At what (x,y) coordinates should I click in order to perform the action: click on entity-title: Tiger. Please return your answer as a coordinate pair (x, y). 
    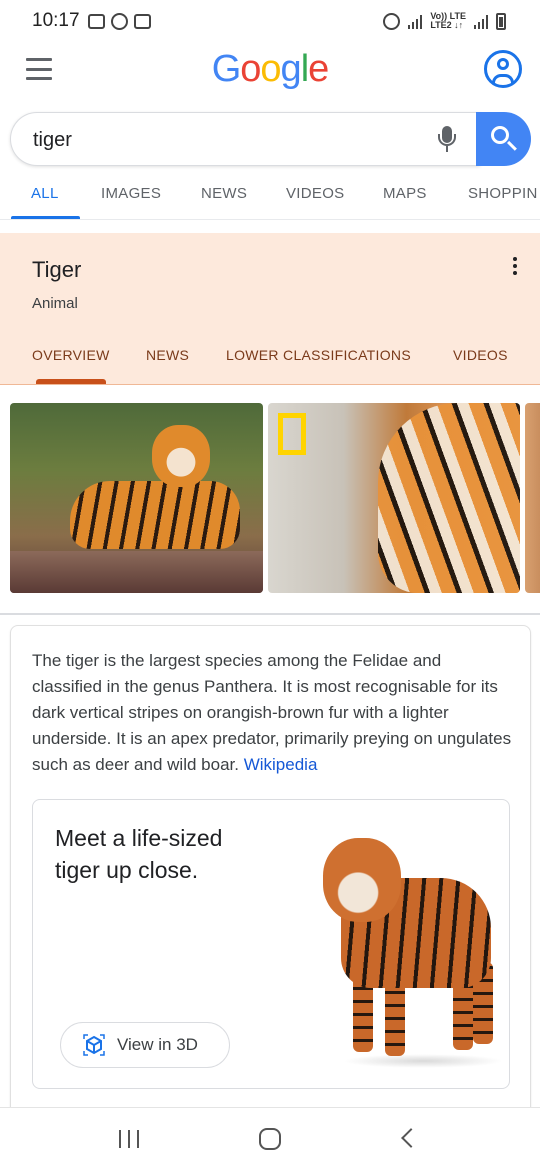
    Looking at the image, I should click on (57, 269).